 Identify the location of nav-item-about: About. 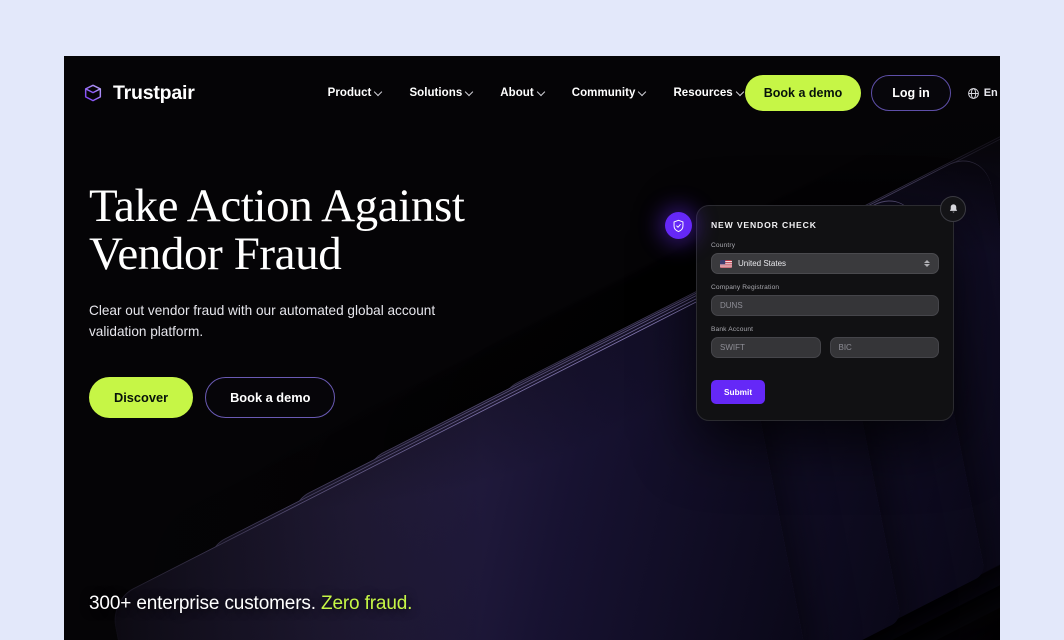
(522, 93).